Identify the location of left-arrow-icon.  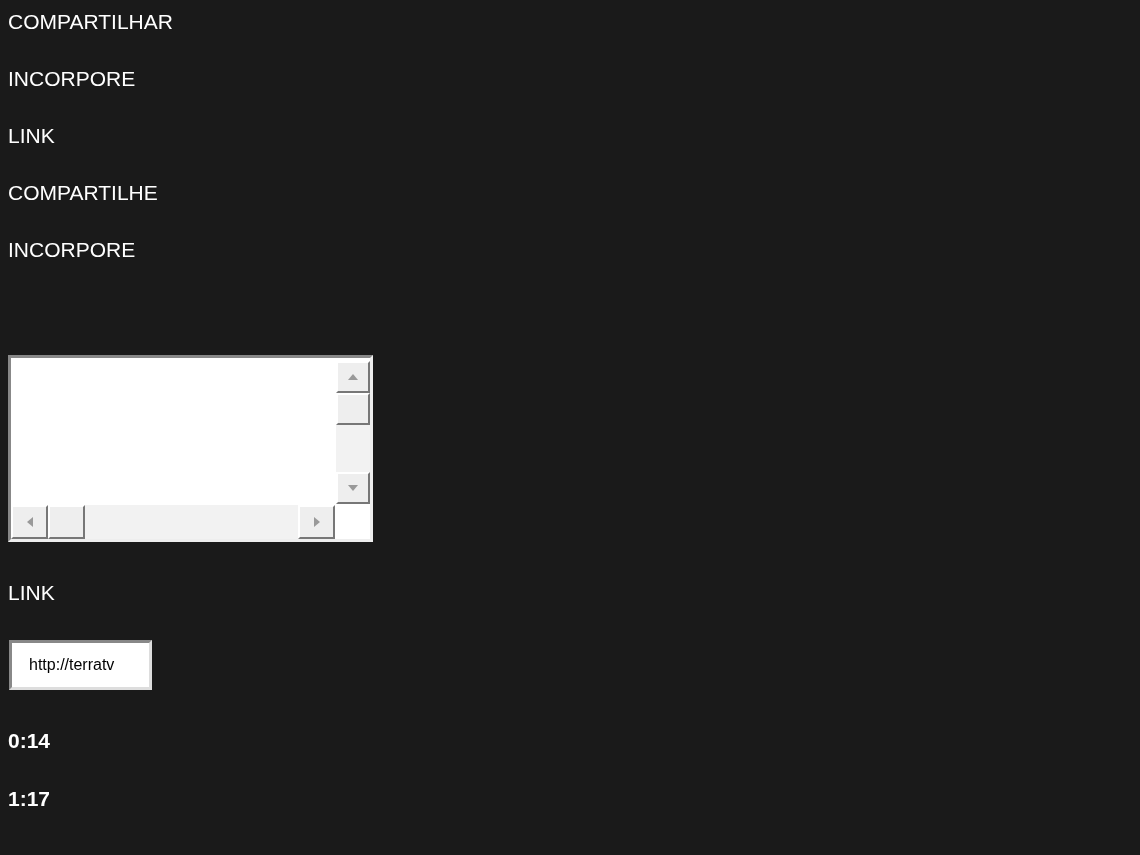
(29, 522).